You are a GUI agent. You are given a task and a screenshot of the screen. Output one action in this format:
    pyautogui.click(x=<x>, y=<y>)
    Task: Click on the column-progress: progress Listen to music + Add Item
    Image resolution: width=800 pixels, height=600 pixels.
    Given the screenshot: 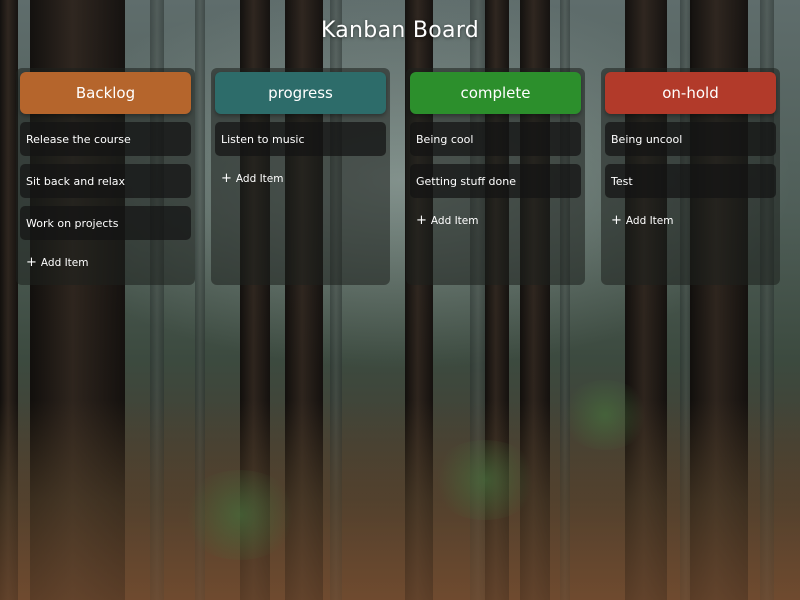 What is the action you would take?
    pyautogui.click(x=300, y=176)
    